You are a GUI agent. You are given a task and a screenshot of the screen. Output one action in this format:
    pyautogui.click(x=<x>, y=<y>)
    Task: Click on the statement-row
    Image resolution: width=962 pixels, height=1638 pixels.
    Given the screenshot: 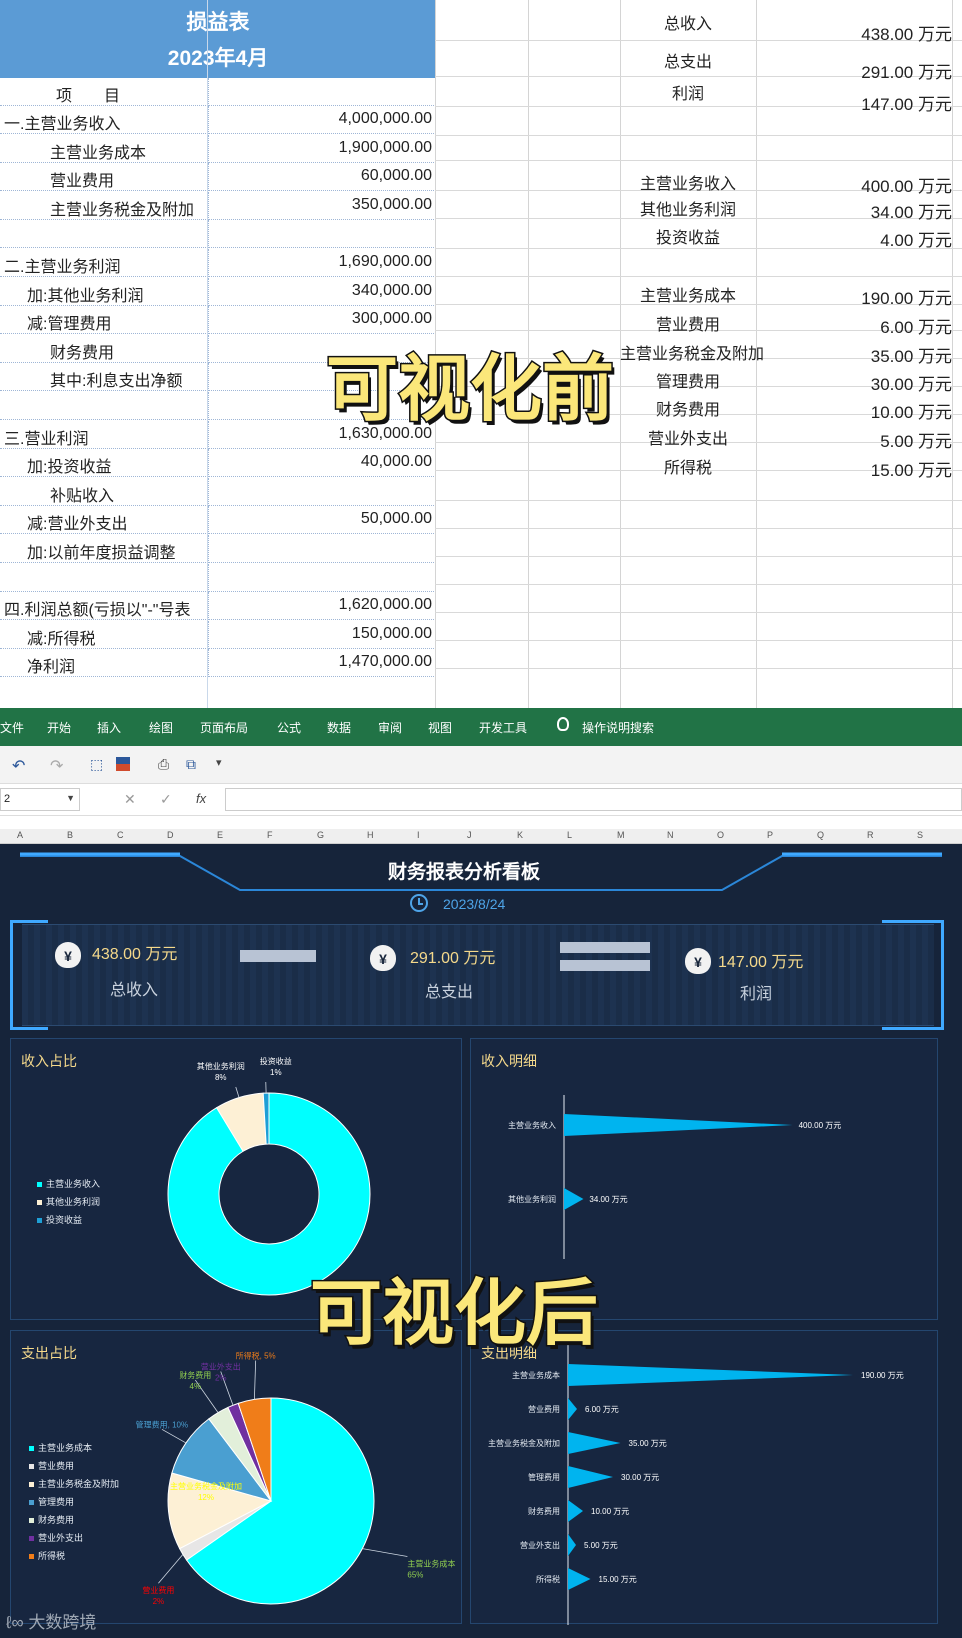 What is the action you would take?
    pyautogui.click(x=218, y=234)
    